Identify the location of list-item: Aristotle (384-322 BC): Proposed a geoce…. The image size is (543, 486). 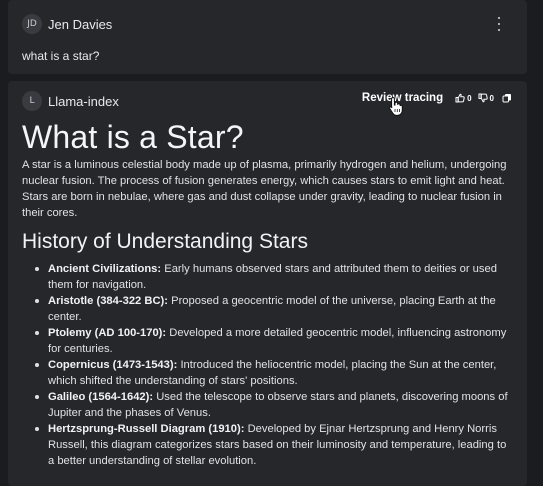
(268, 309).